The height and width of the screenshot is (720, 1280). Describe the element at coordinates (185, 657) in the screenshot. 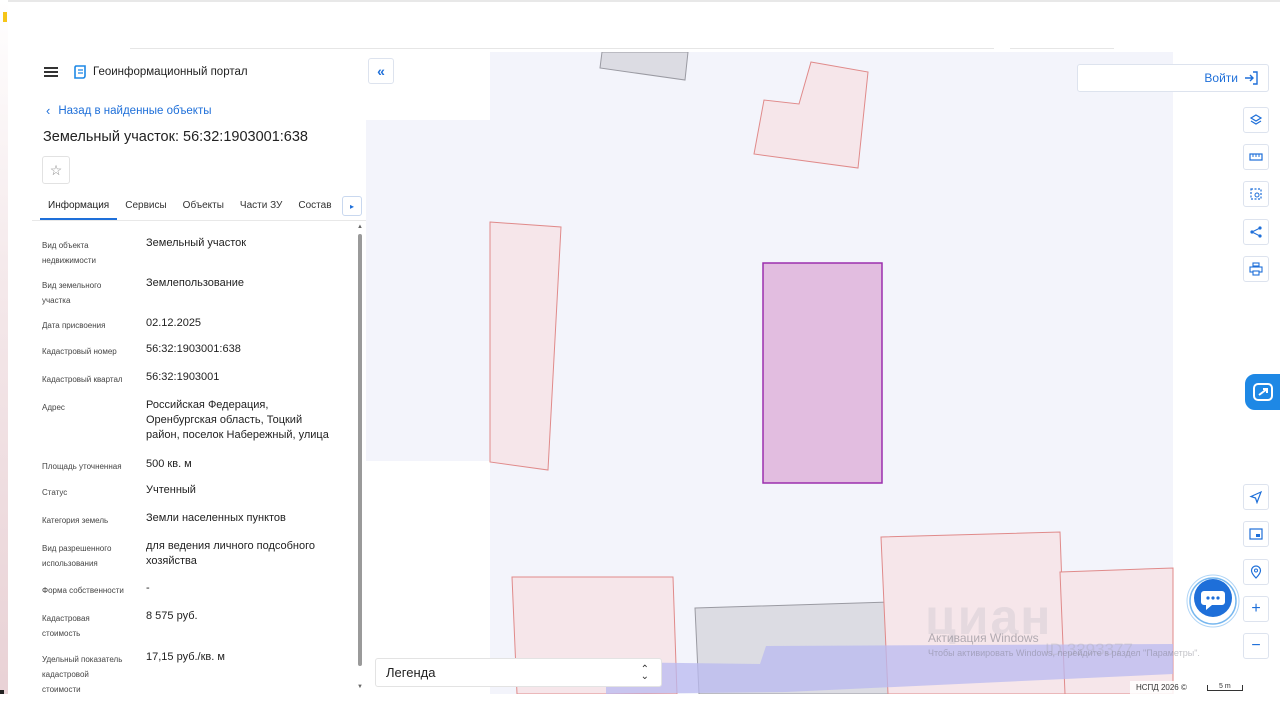

I see `property-value-line: 17,15 руб./кв. м` at that location.